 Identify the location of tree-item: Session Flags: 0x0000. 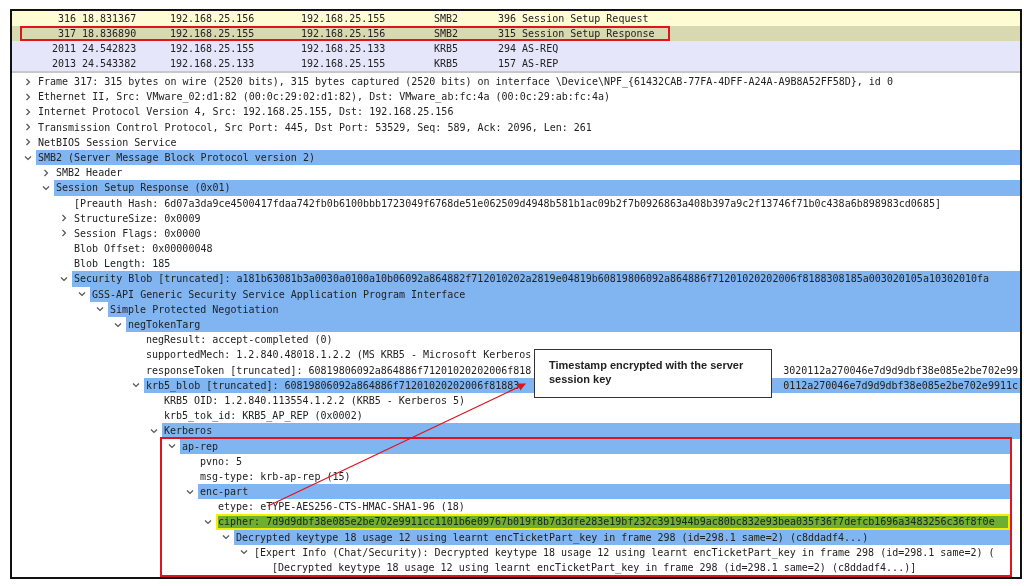
(137, 233).